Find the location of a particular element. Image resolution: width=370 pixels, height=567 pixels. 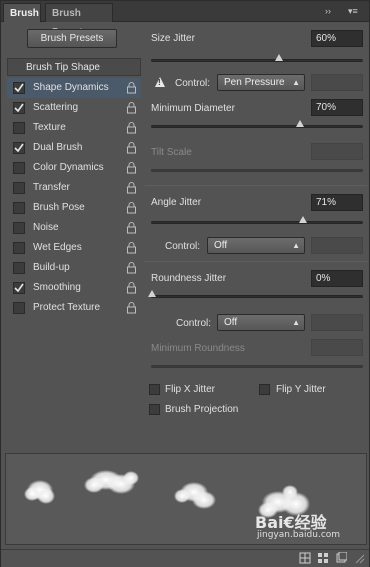

size-control-extra-field is located at coordinates (337, 82).